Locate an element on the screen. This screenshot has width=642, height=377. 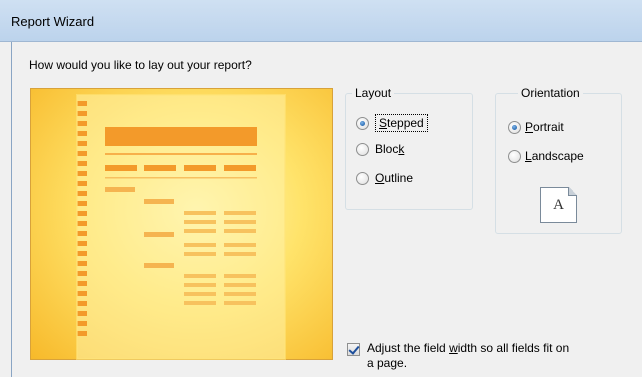
radio-landscape: Landscape is located at coordinates (546, 156).